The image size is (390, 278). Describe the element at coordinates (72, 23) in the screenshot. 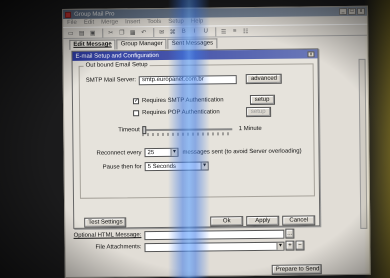

I see `menu-file: File` at that location.